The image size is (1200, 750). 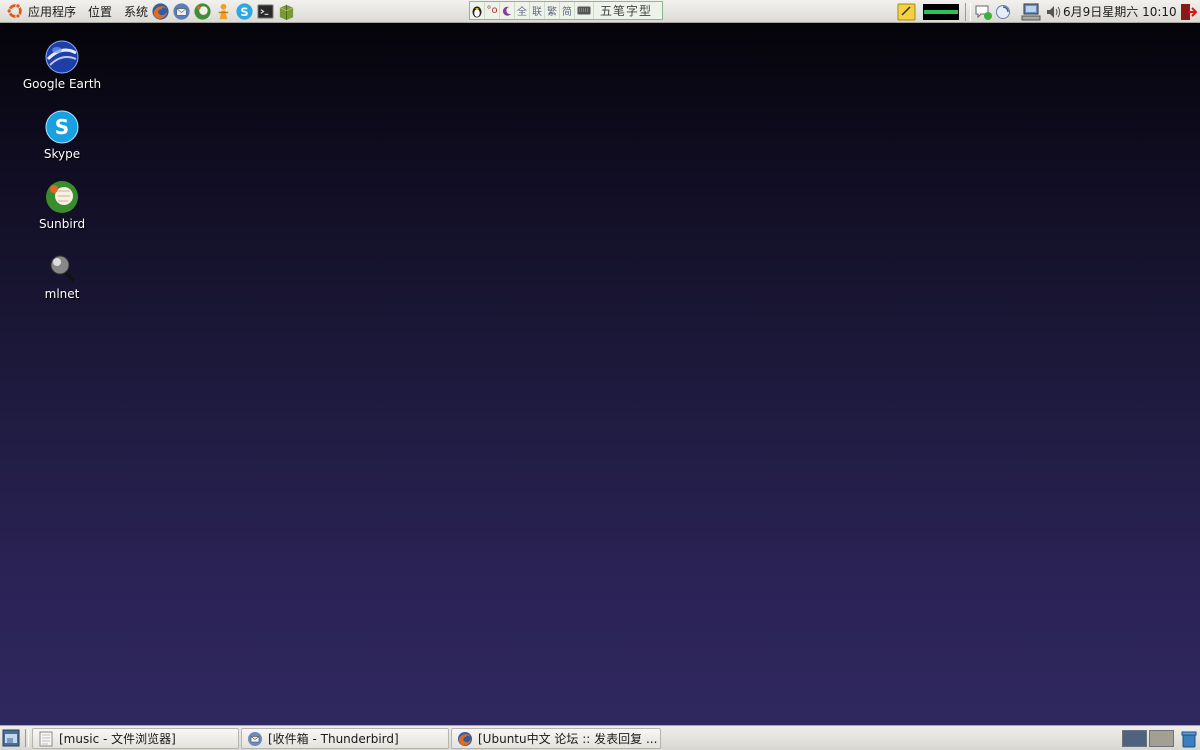 What do you see at coordinates (1189, 739) in the screenshot?
I see `trash-icon` at bounding box center [1189, 739].